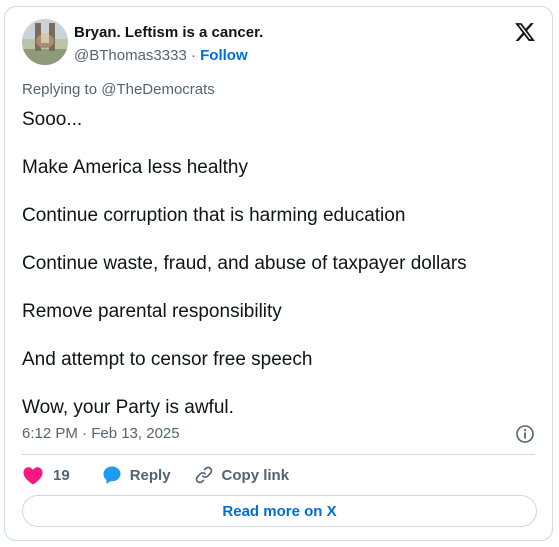  I want to click on author-handle-row: @BThomas3333 · Follow, so click(161, 55).